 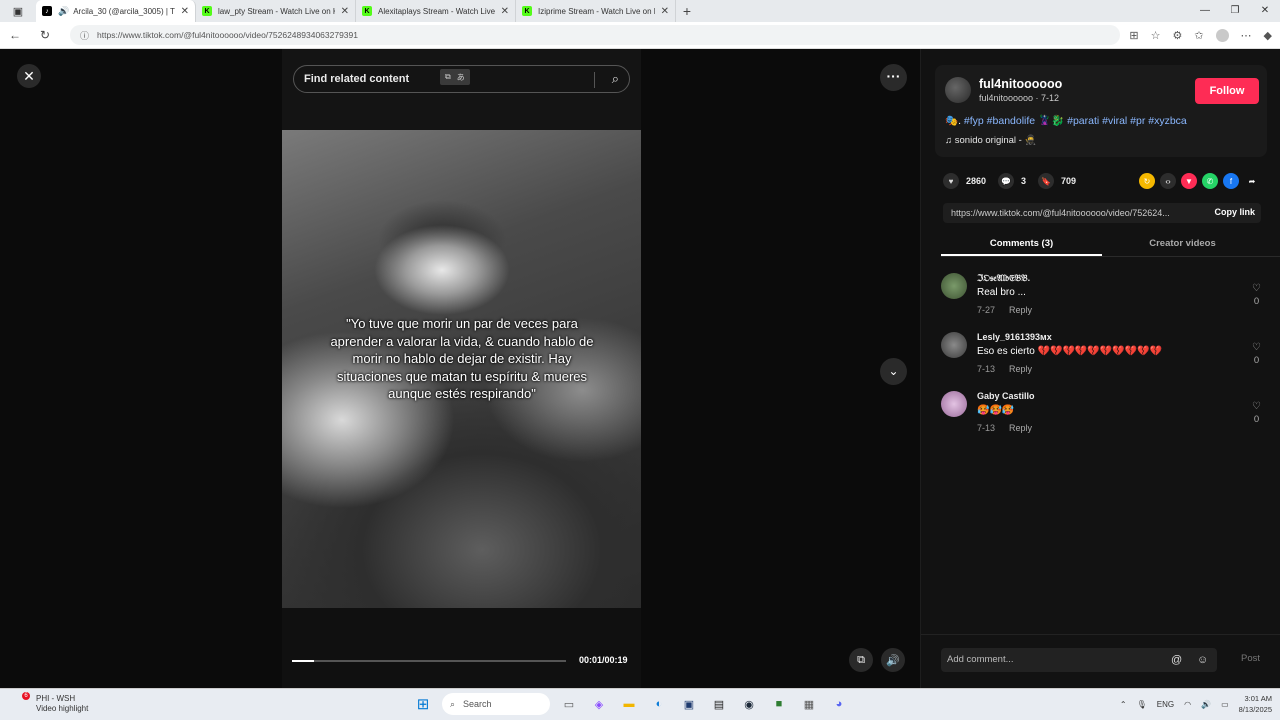 I want to click on comment-count: 3, so click(x=1024, y=181).